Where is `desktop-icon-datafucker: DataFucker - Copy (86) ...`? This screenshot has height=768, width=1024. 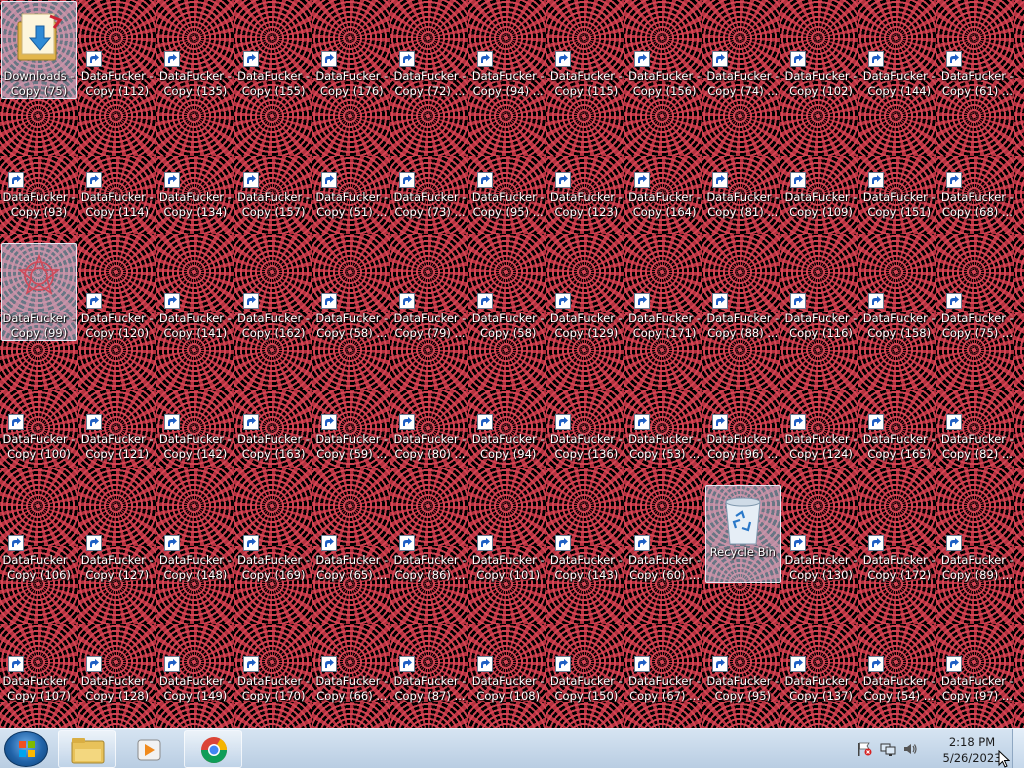
desktop-icon-datafucker: DataFucker - Copy (86) ... is located at coordinates (430, 534).